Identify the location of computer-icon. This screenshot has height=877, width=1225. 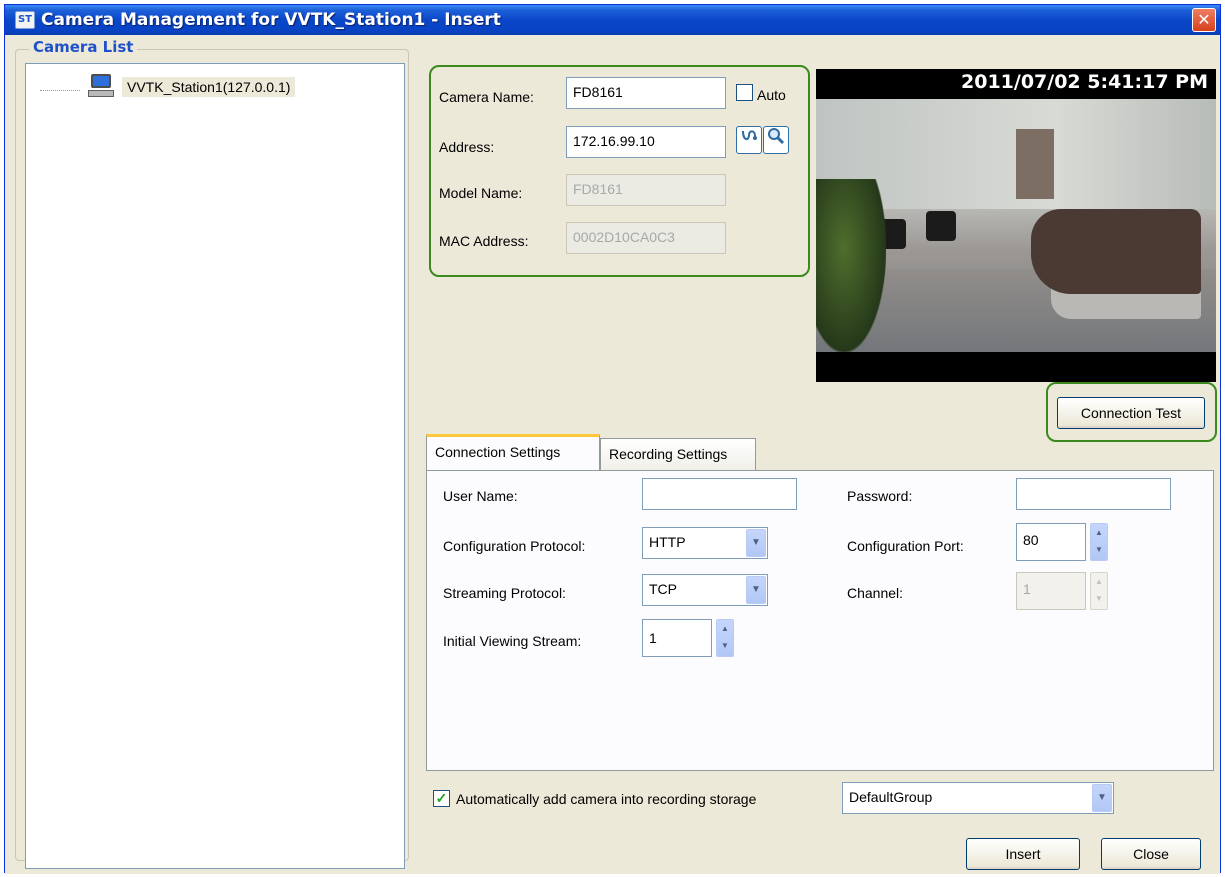
(101, 86).